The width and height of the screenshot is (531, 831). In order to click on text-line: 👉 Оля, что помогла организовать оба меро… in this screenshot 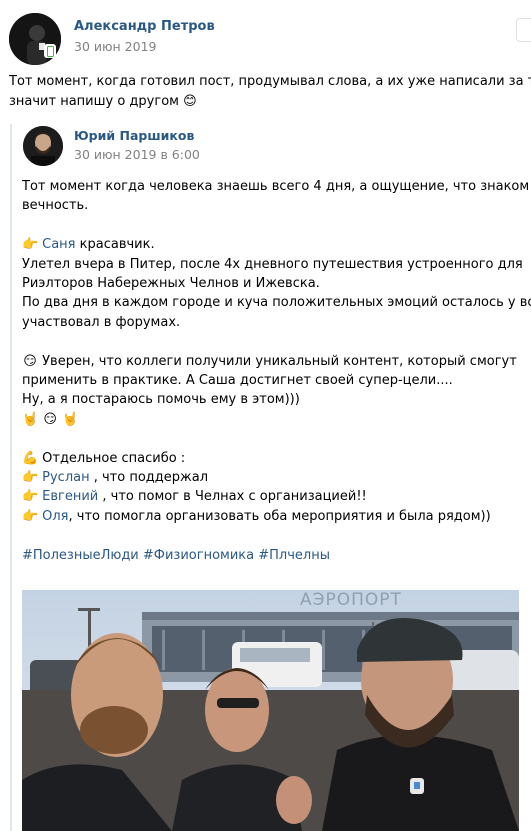, I will do `click(274, 516)`.